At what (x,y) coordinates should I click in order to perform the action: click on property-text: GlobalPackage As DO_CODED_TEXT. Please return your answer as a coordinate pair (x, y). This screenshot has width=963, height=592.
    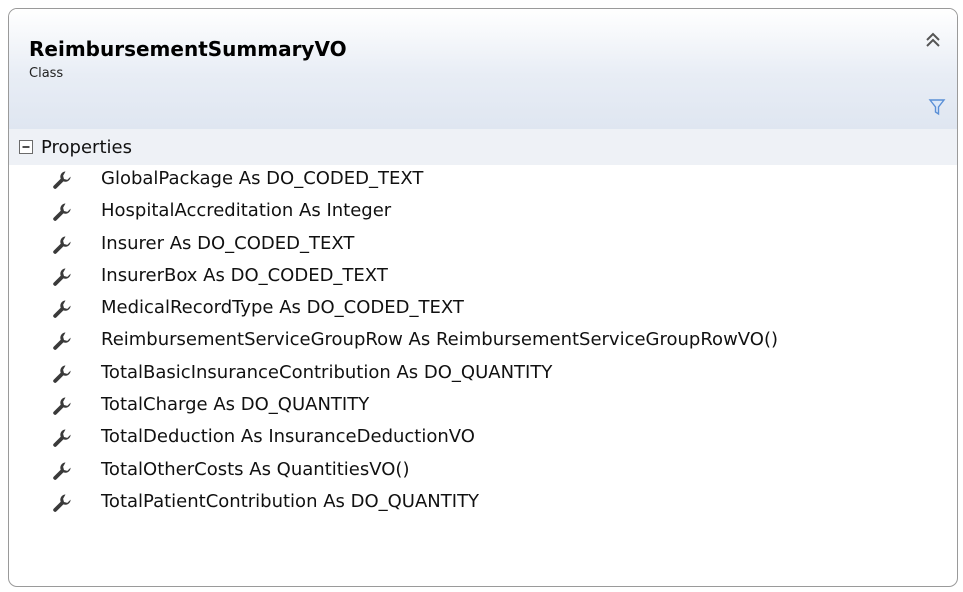
    Looking at the image, I should click on (262, 178).